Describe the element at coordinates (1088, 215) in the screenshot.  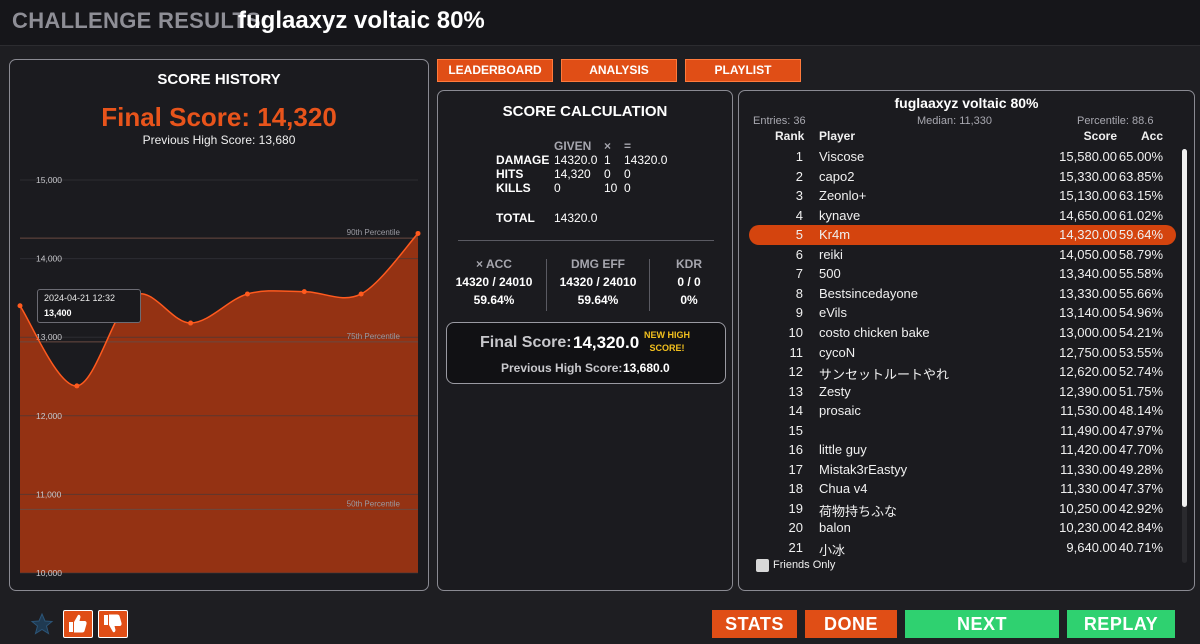
I see `score-cell: 14,650.00` at that location.